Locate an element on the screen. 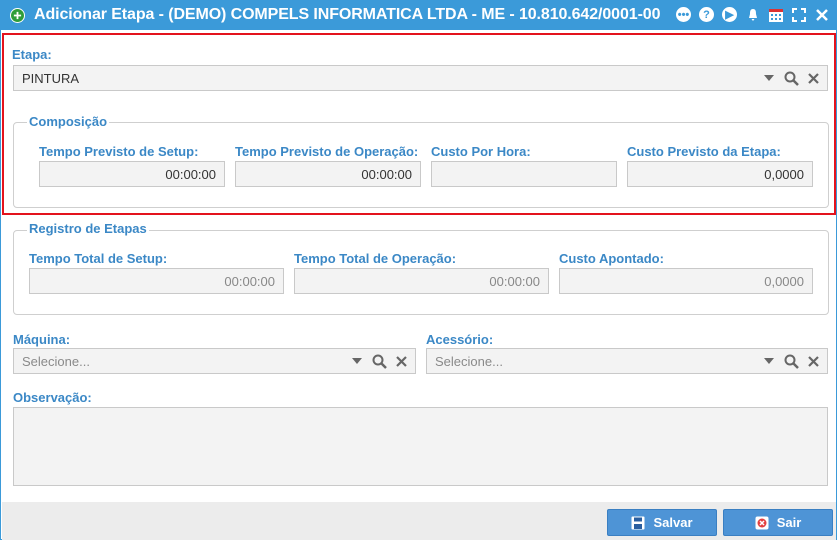 This screenshot has height=540, width=837. custo-etapa-field: 0,0000 is located at coordinates (720, 174).